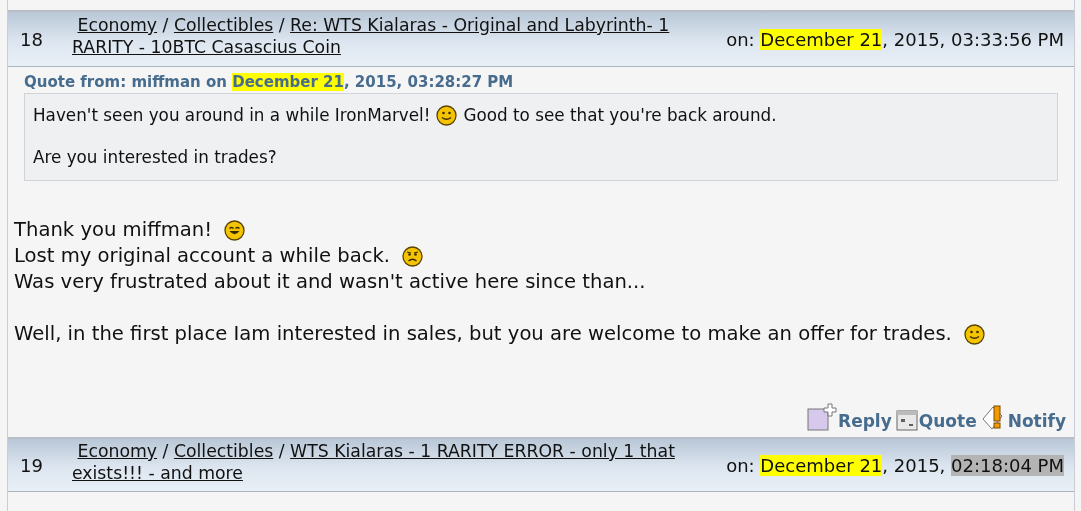 The height and width of the screenshot is (511, 1081). Describe the element at coordinates (822, 417) in the screenshot. I see `new-page-icon` at that location.